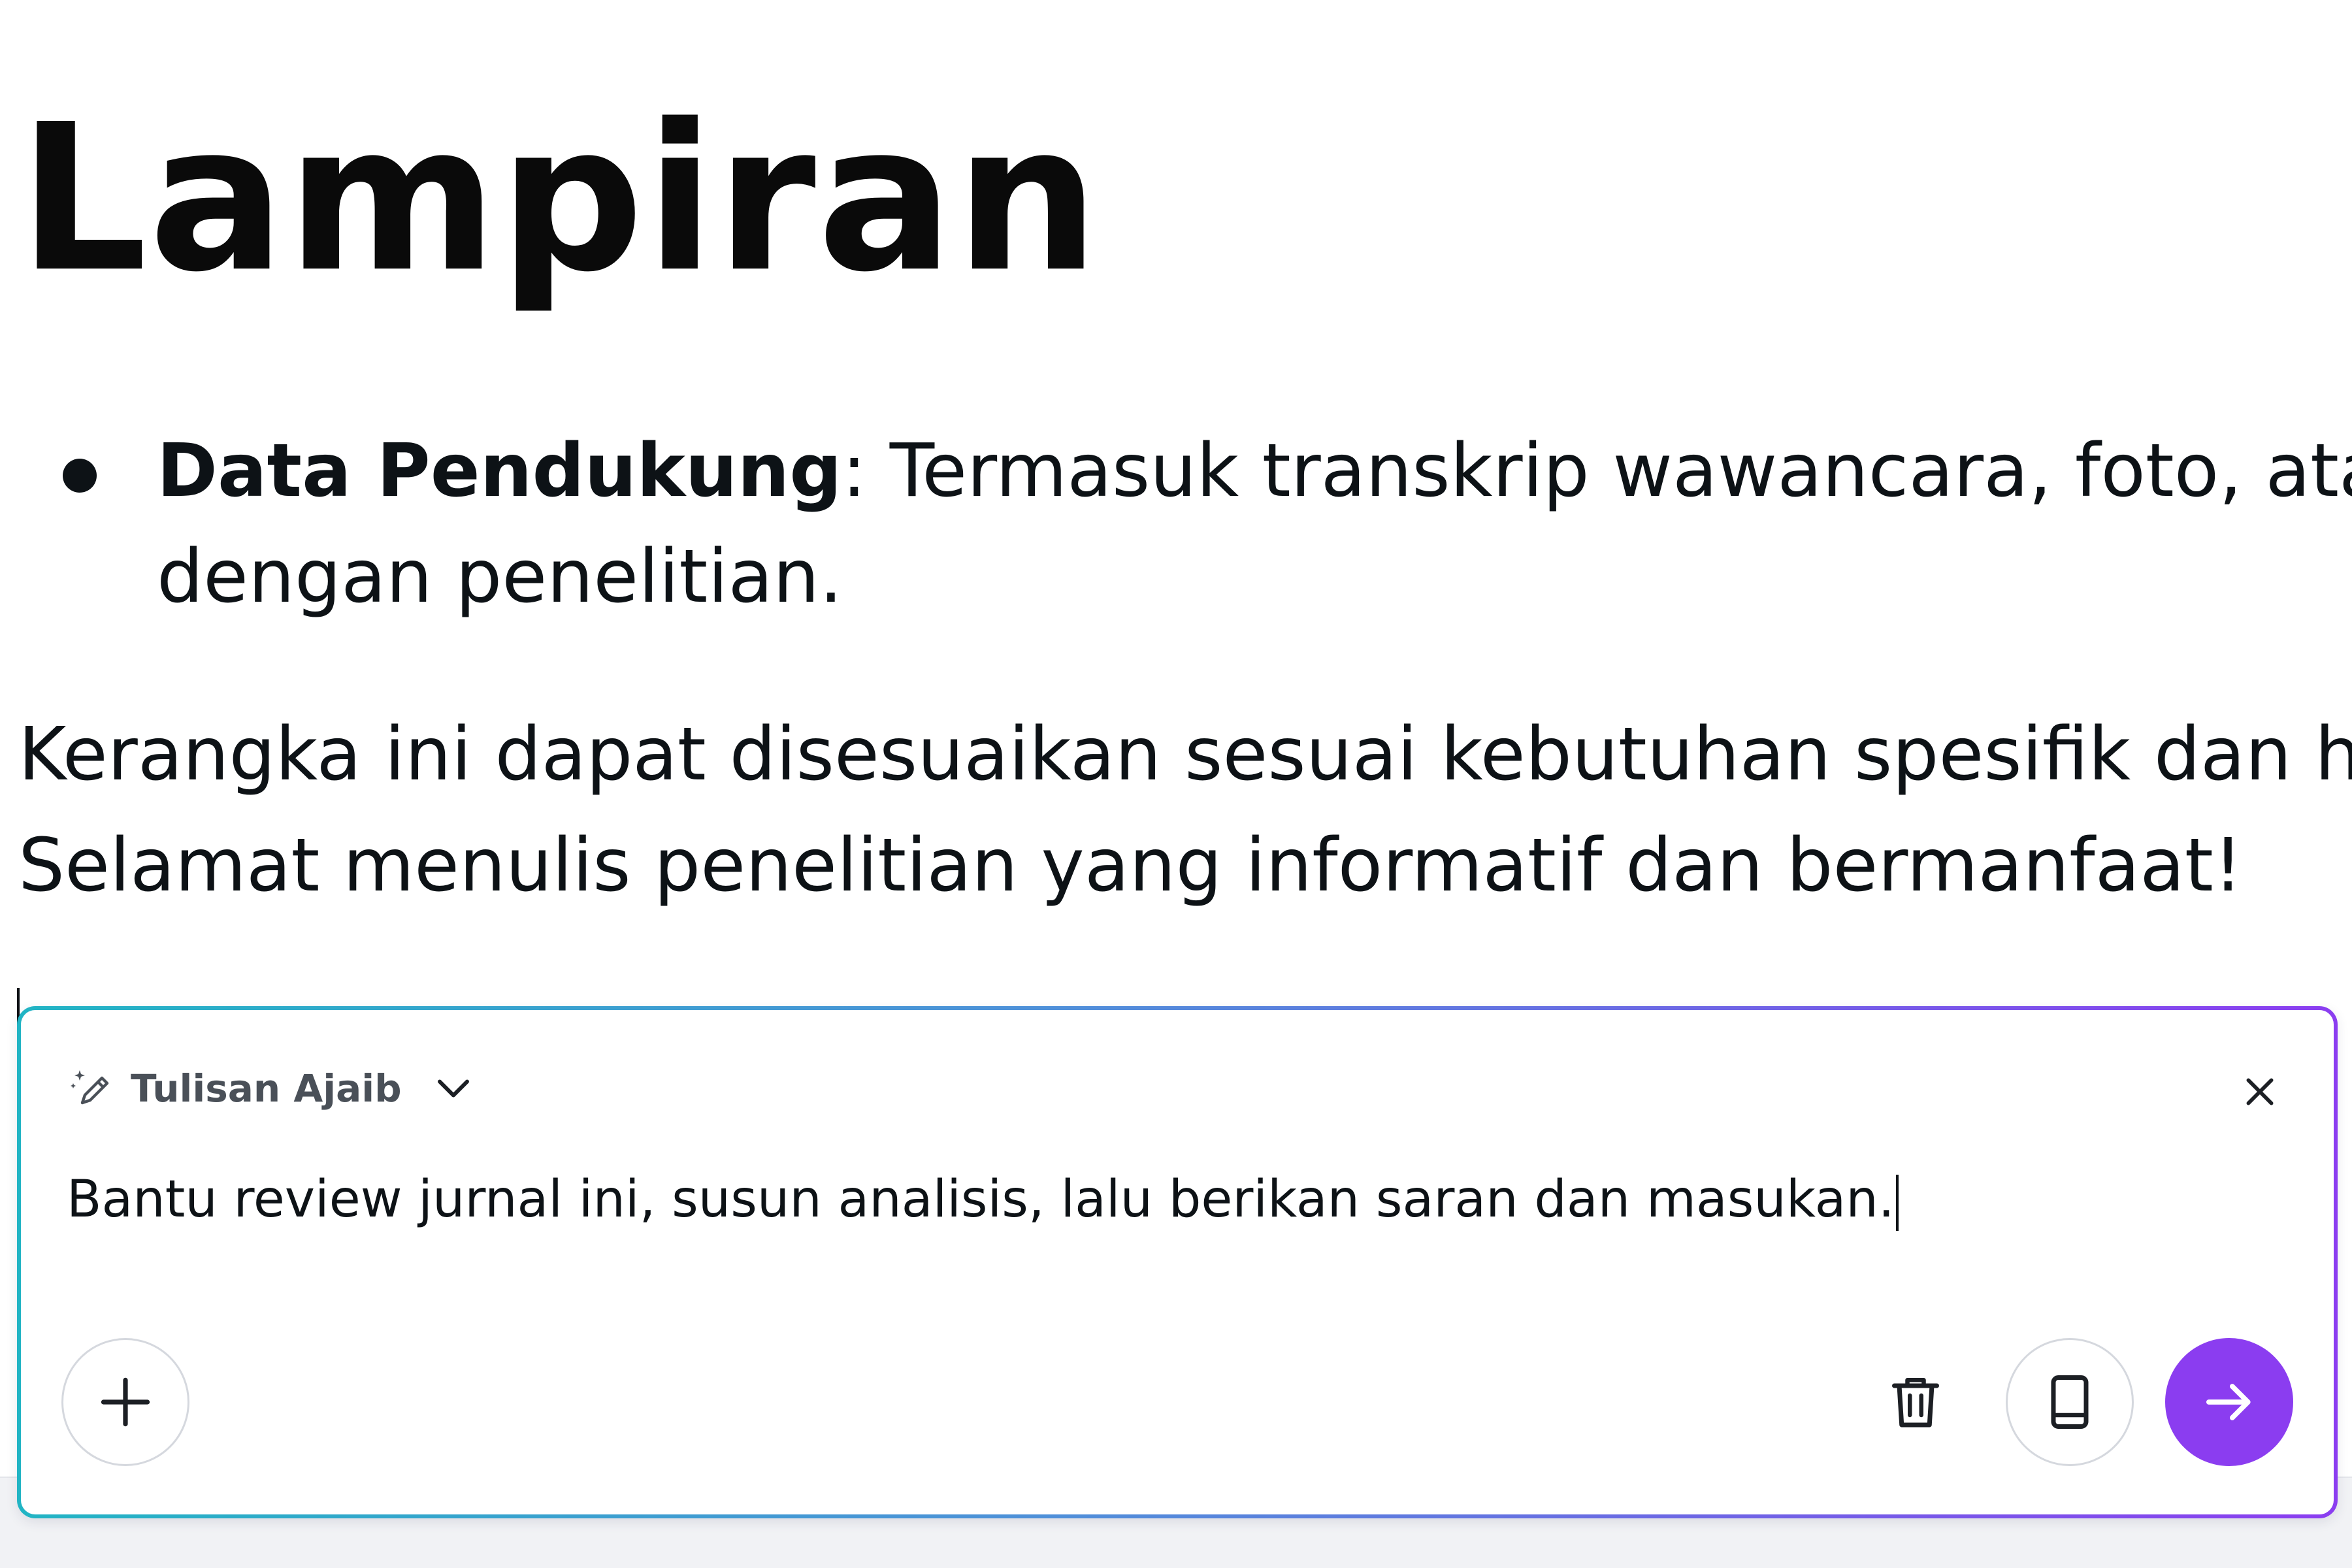 This screenshot has width=2352, height=1568. I want to click on send-button, so click(2229, 1402).